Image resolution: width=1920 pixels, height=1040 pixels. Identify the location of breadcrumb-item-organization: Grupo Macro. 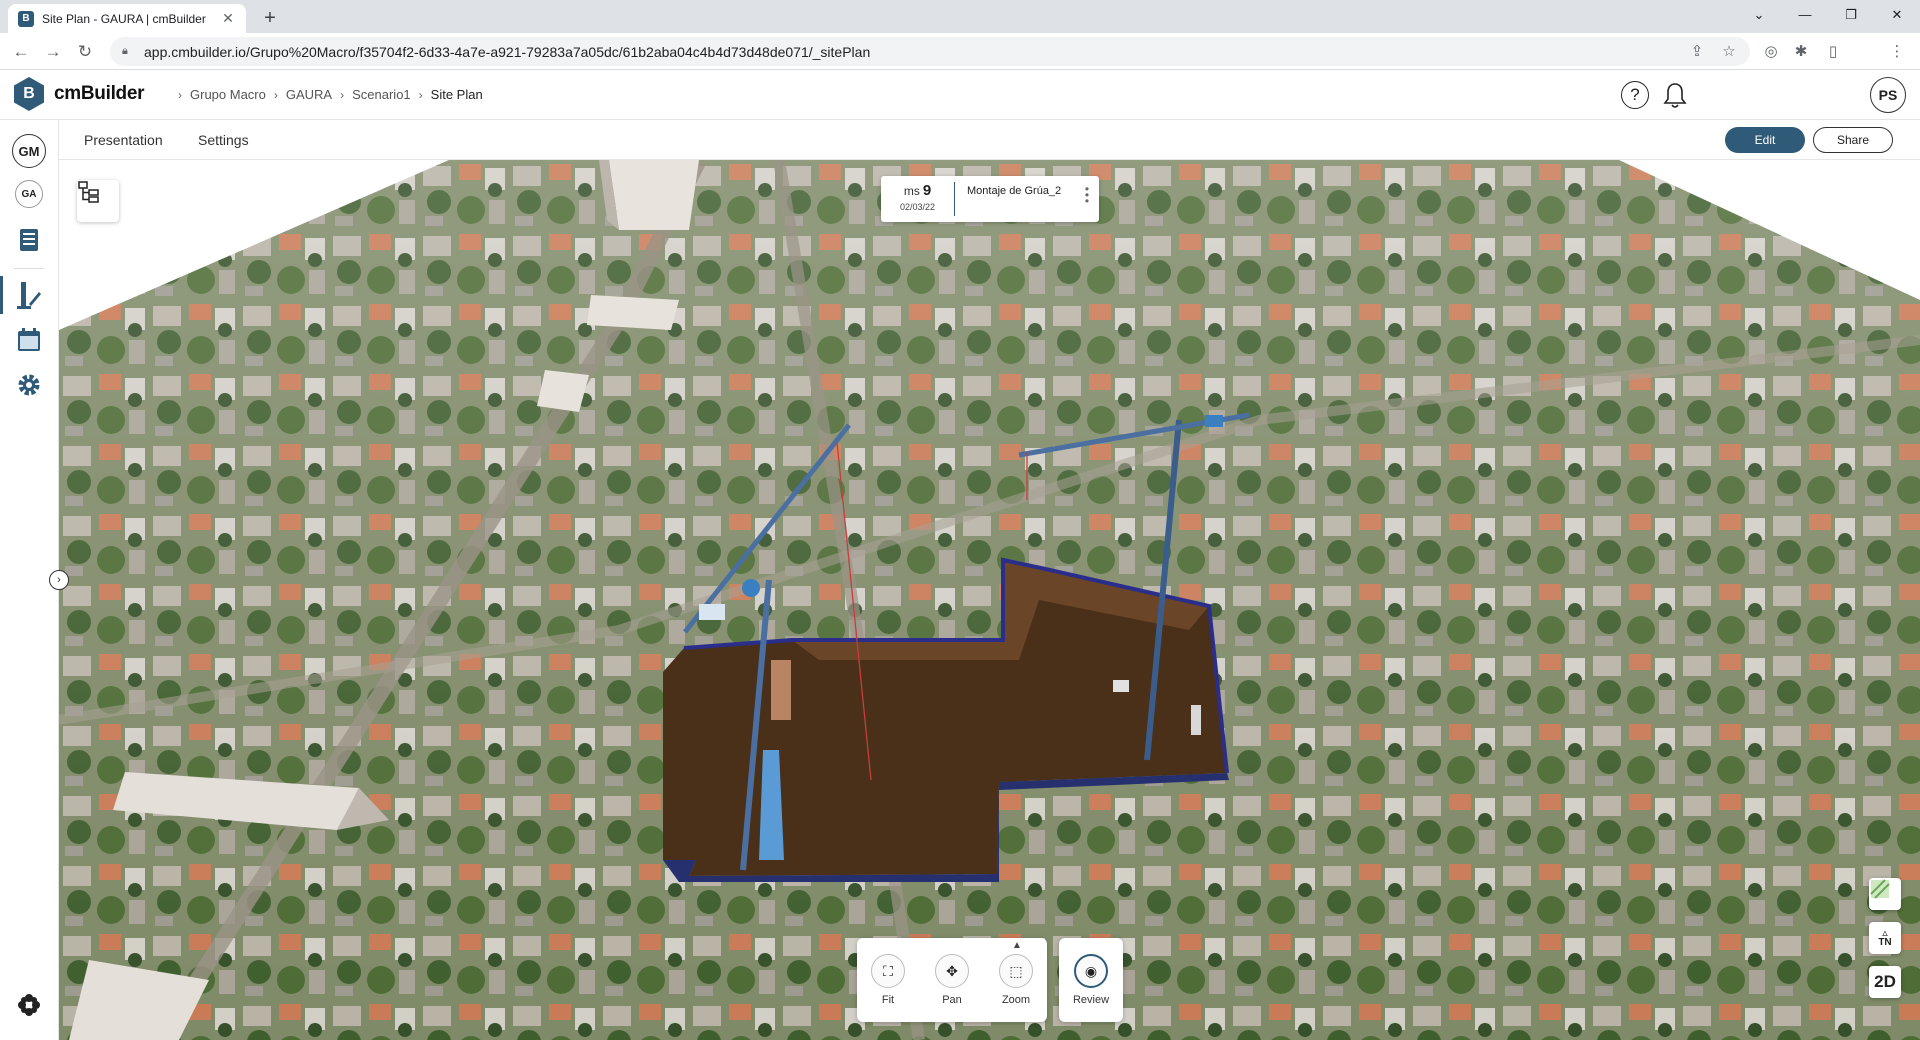
(228, 94).